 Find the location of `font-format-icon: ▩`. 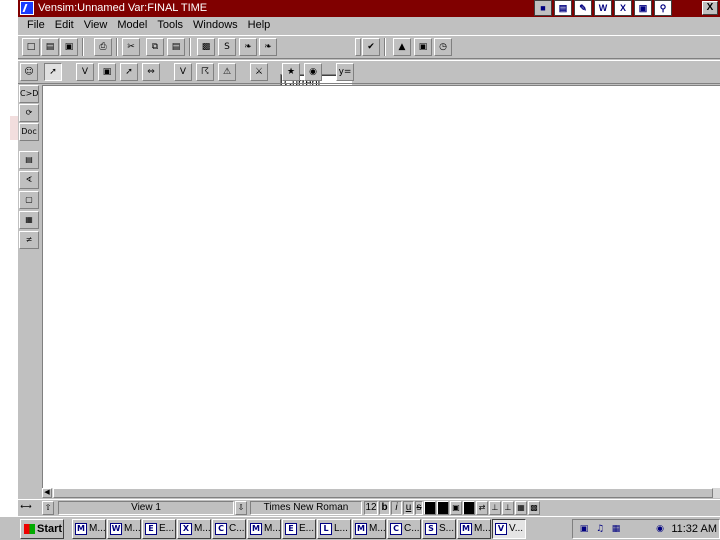

font-format-icon: ▩ is located at coordinates (534, 508).